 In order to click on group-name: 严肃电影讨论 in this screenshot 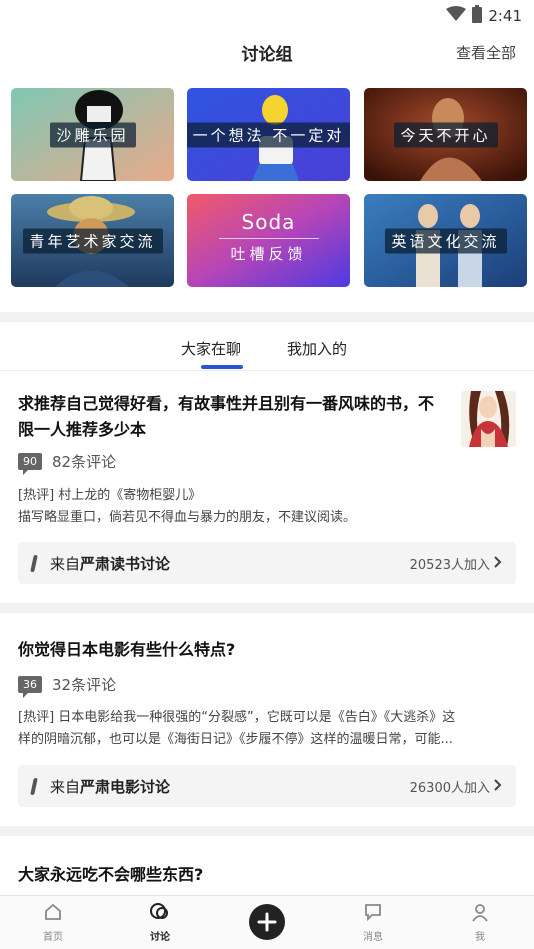, I will do `click(125, 787)`.